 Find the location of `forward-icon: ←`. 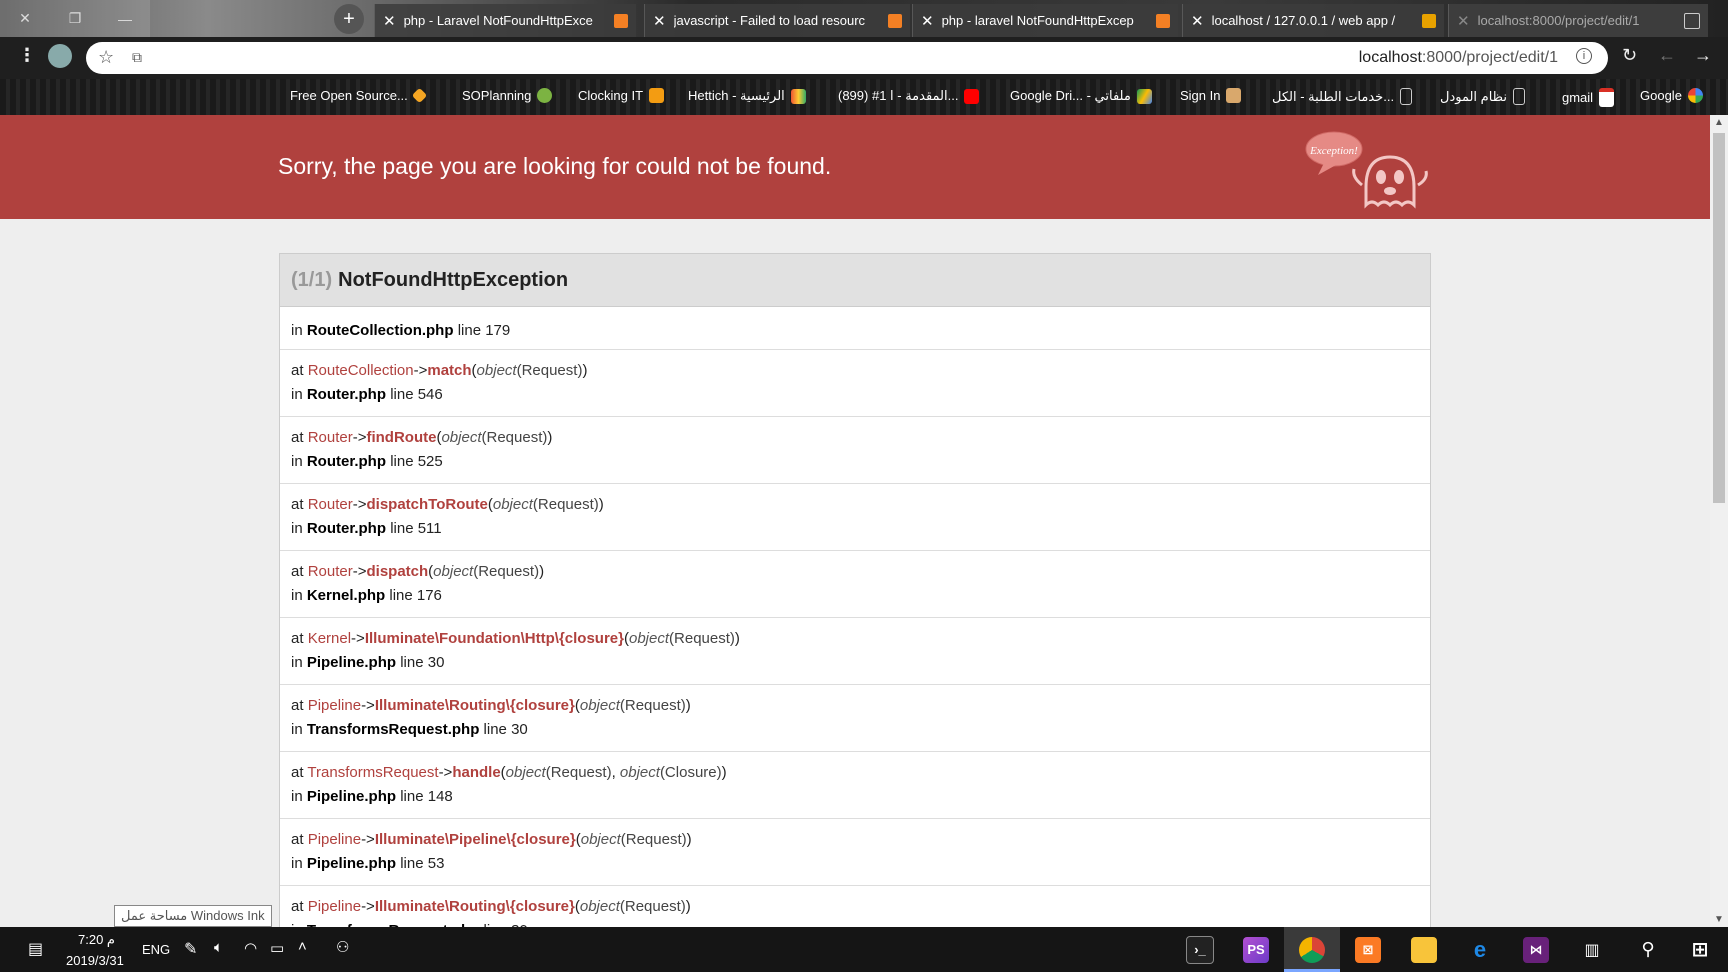

forward-icon: ← is located at coordinates (1667, 55).